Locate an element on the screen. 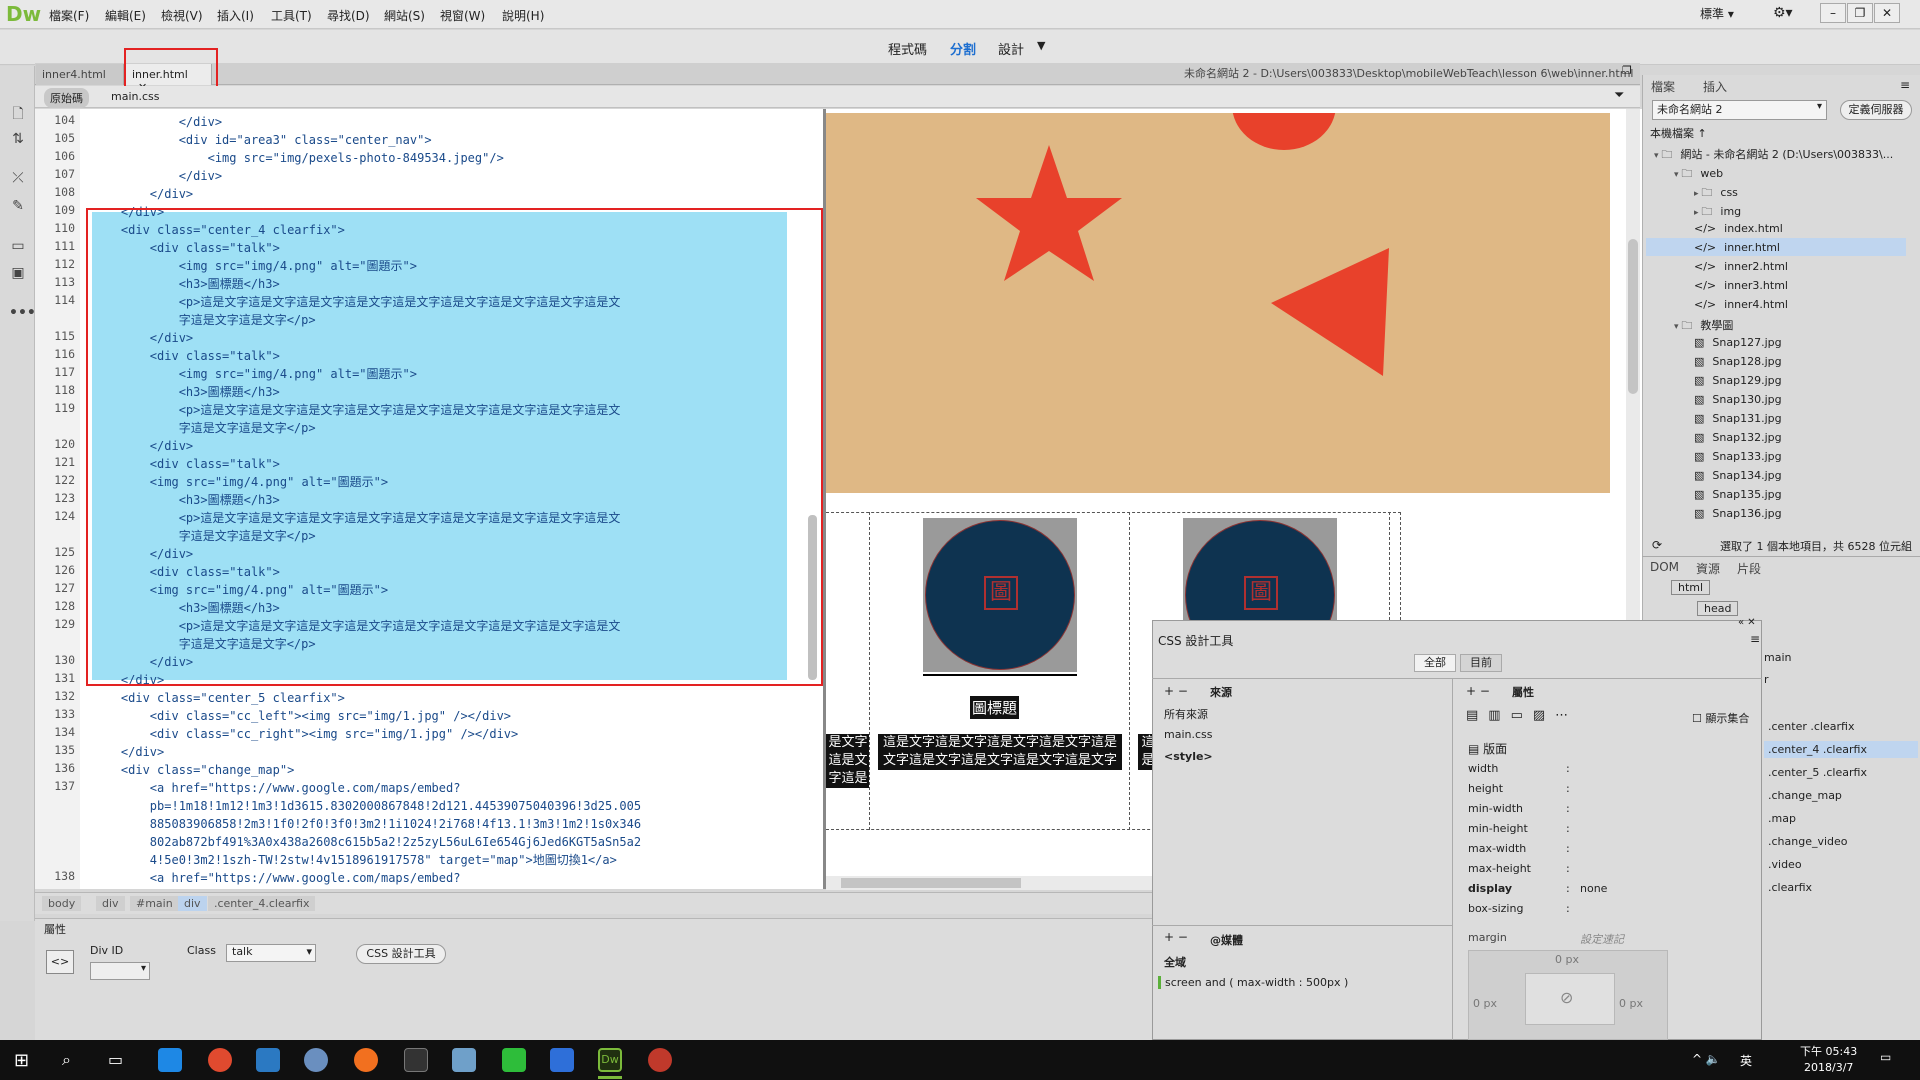  tree-file: ▧ Snap135.jpg is located at coordinates (1738, 494).